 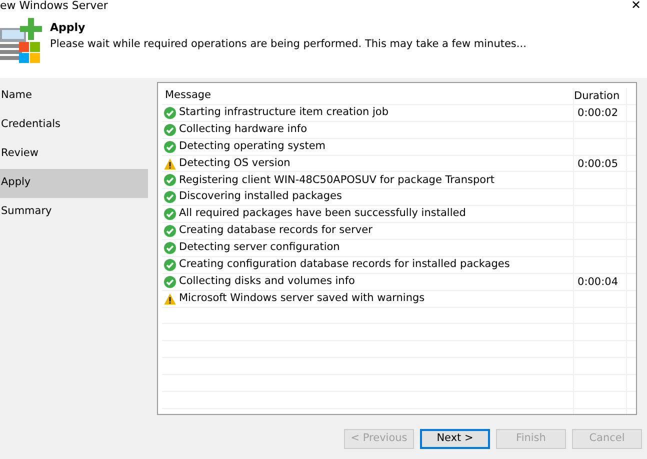 I want to click on message-text: Detecting server configuration, so click(x=259, y=248).